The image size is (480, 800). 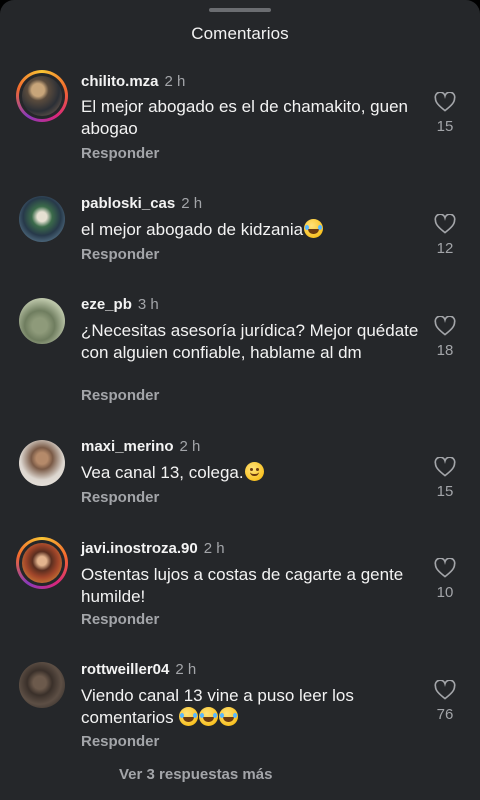 What do you see at coordinates (125, 669) in the screenshot?
I see `comment-username: rottweiller04` at bounding box center [125, 669].